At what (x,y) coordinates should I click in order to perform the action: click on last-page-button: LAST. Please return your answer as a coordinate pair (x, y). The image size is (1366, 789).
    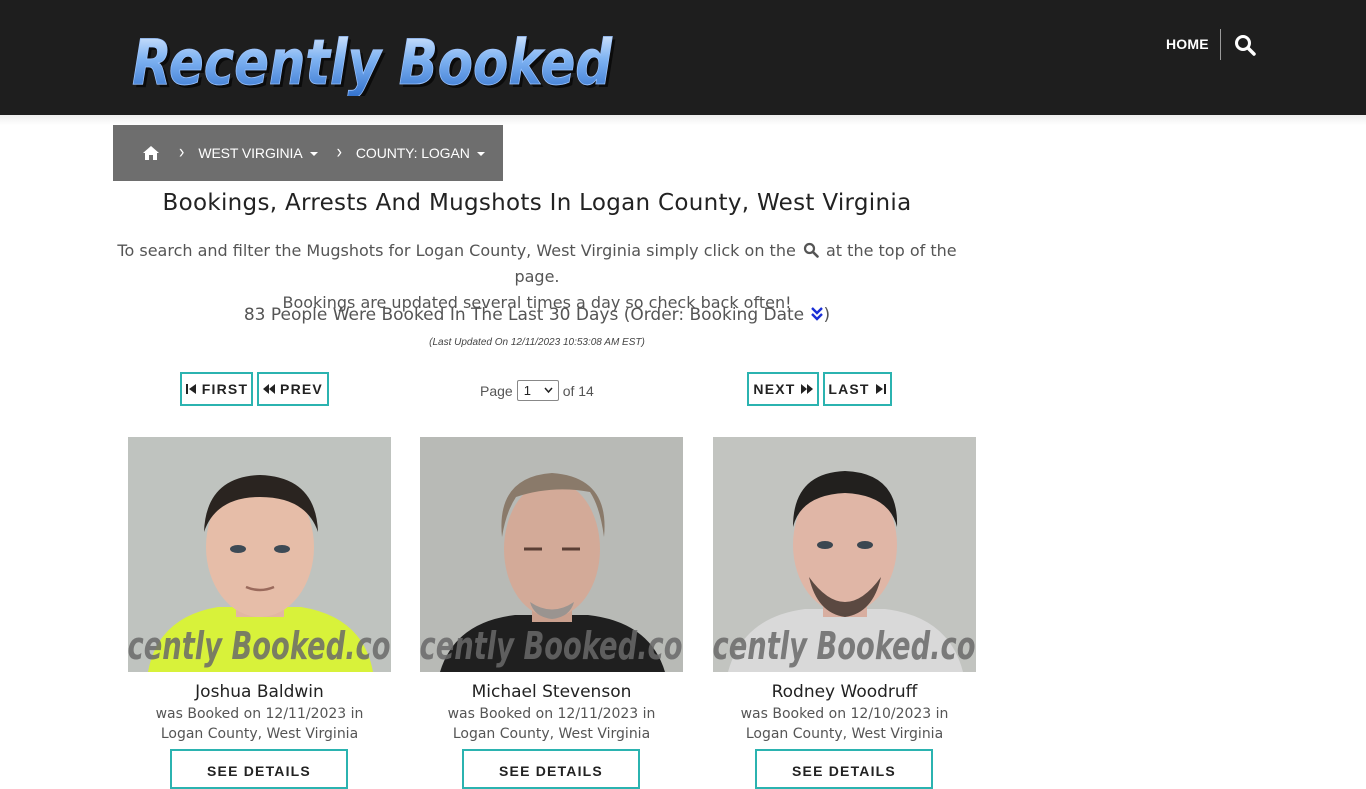
    Looking at the image, I should click on (857, 389).